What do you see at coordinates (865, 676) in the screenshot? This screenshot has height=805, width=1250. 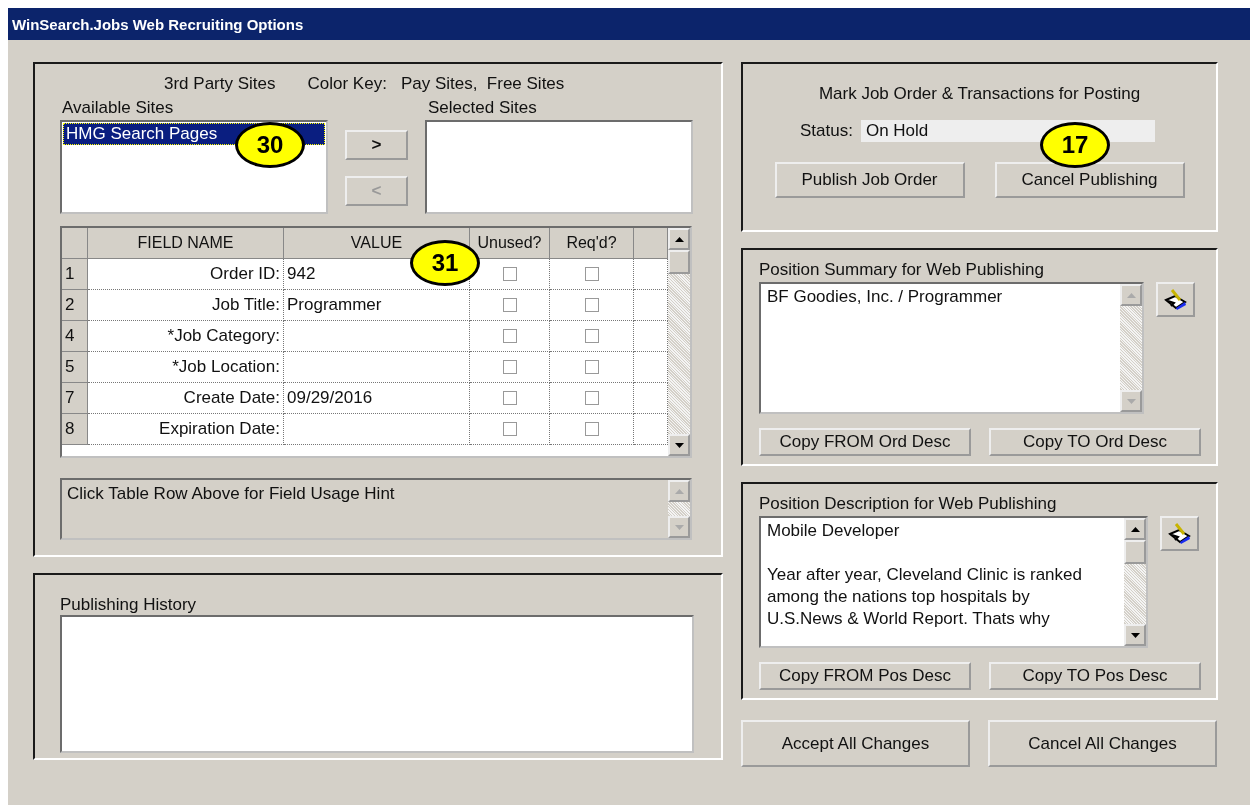 I see `copy-button: Copy FROM Pos Desc` at bounding box center [865, 676].